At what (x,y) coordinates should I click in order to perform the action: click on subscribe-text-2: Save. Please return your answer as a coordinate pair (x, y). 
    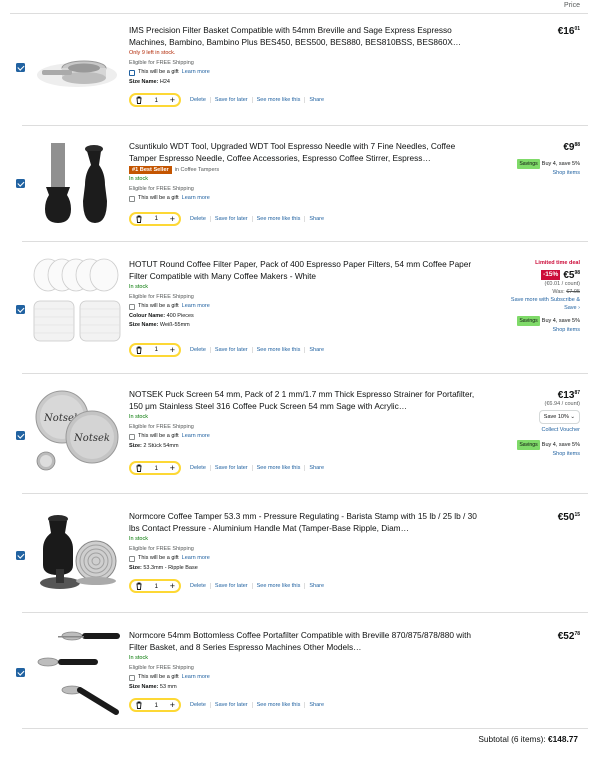
    Looking at the image, I should click on (570, 308).